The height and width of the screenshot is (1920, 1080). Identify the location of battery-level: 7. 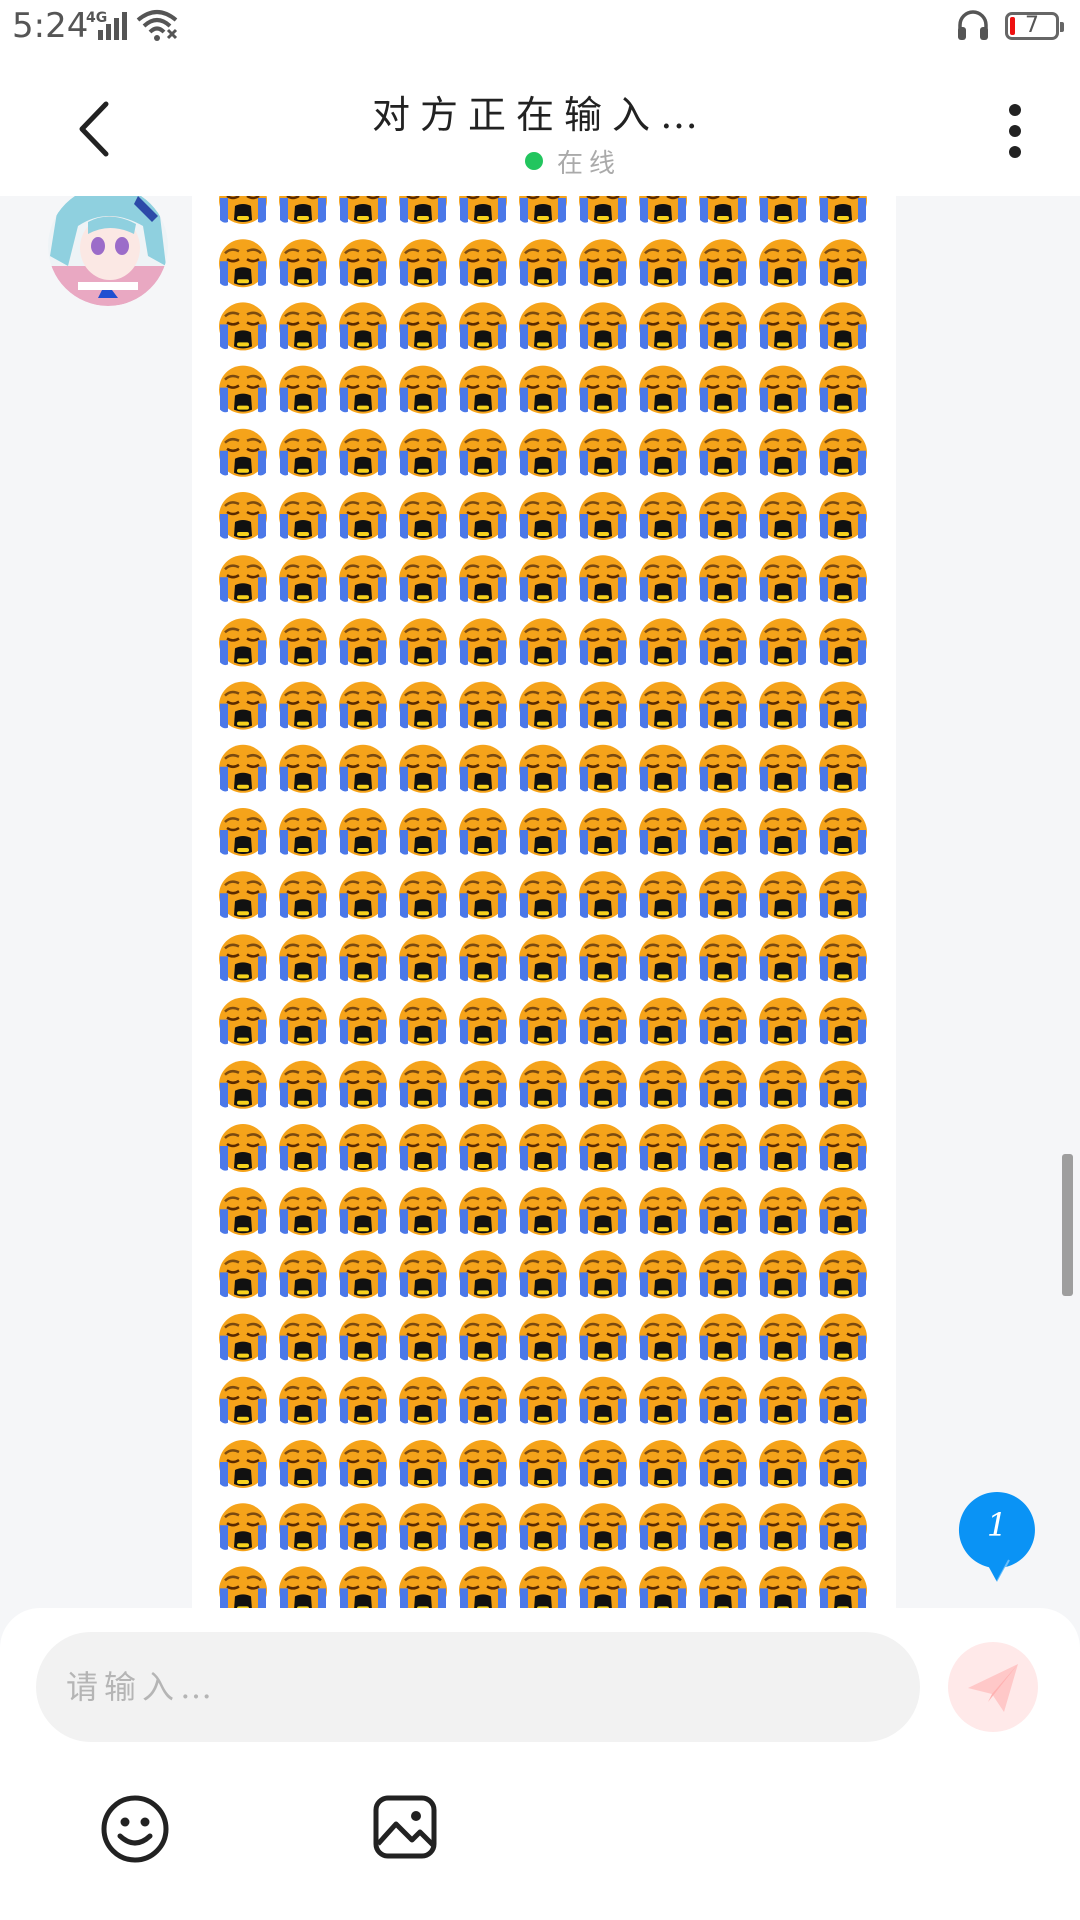
(1032, 25).